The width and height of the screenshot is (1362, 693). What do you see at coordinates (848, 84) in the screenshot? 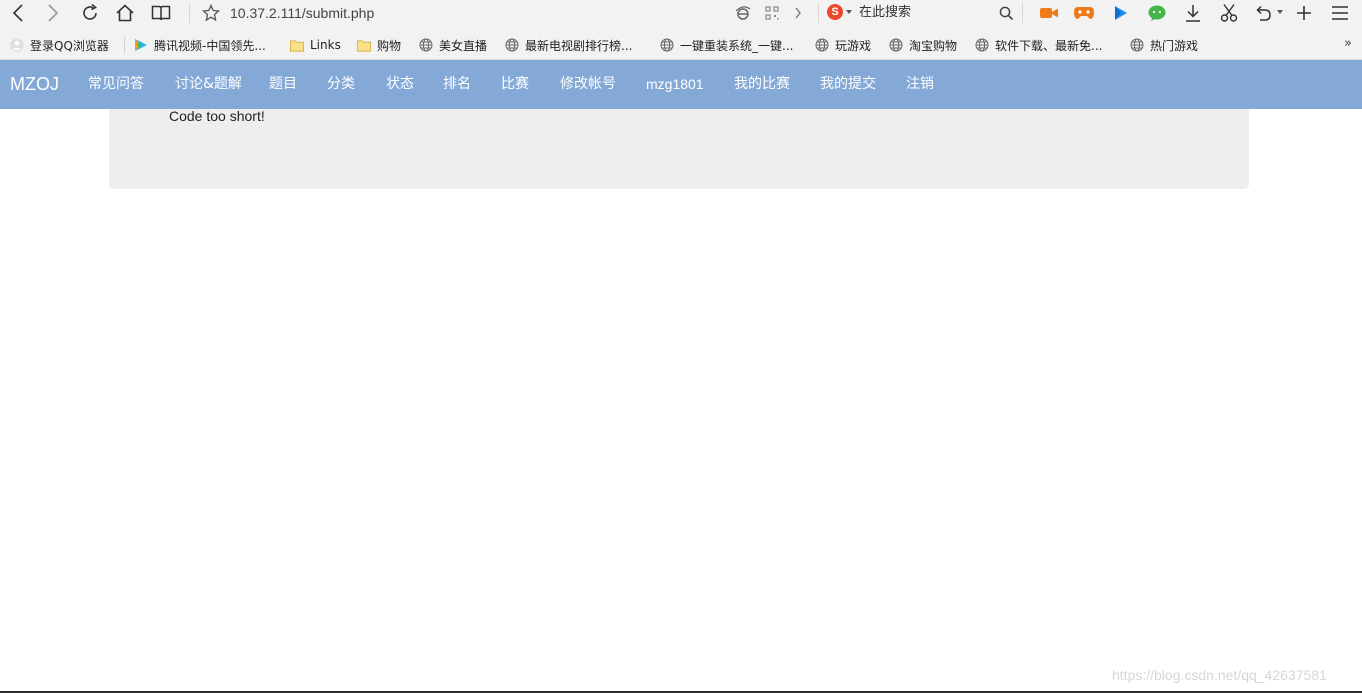
I see `nav-item-my-submissions: 我的提交` at bounding box center [848, 84].